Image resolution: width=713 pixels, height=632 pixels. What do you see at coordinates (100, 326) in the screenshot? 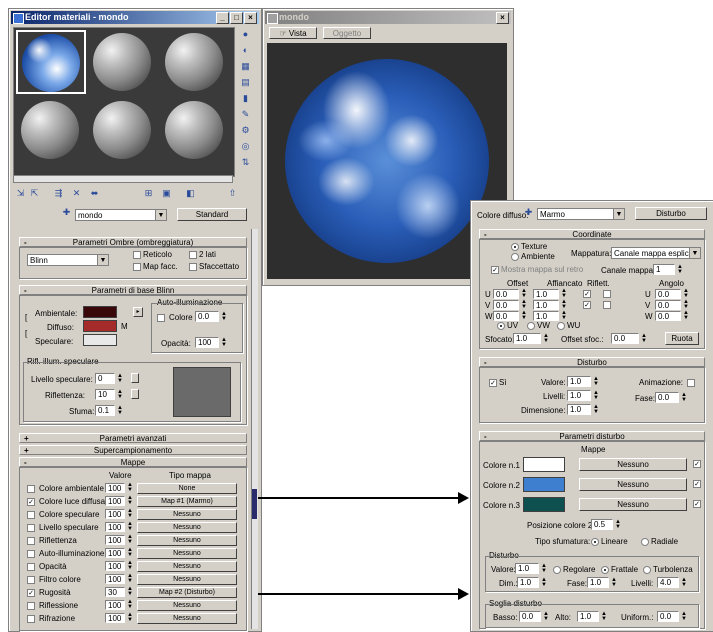
I see `diffuse-color-swatch` at bounding box center [100, 326].